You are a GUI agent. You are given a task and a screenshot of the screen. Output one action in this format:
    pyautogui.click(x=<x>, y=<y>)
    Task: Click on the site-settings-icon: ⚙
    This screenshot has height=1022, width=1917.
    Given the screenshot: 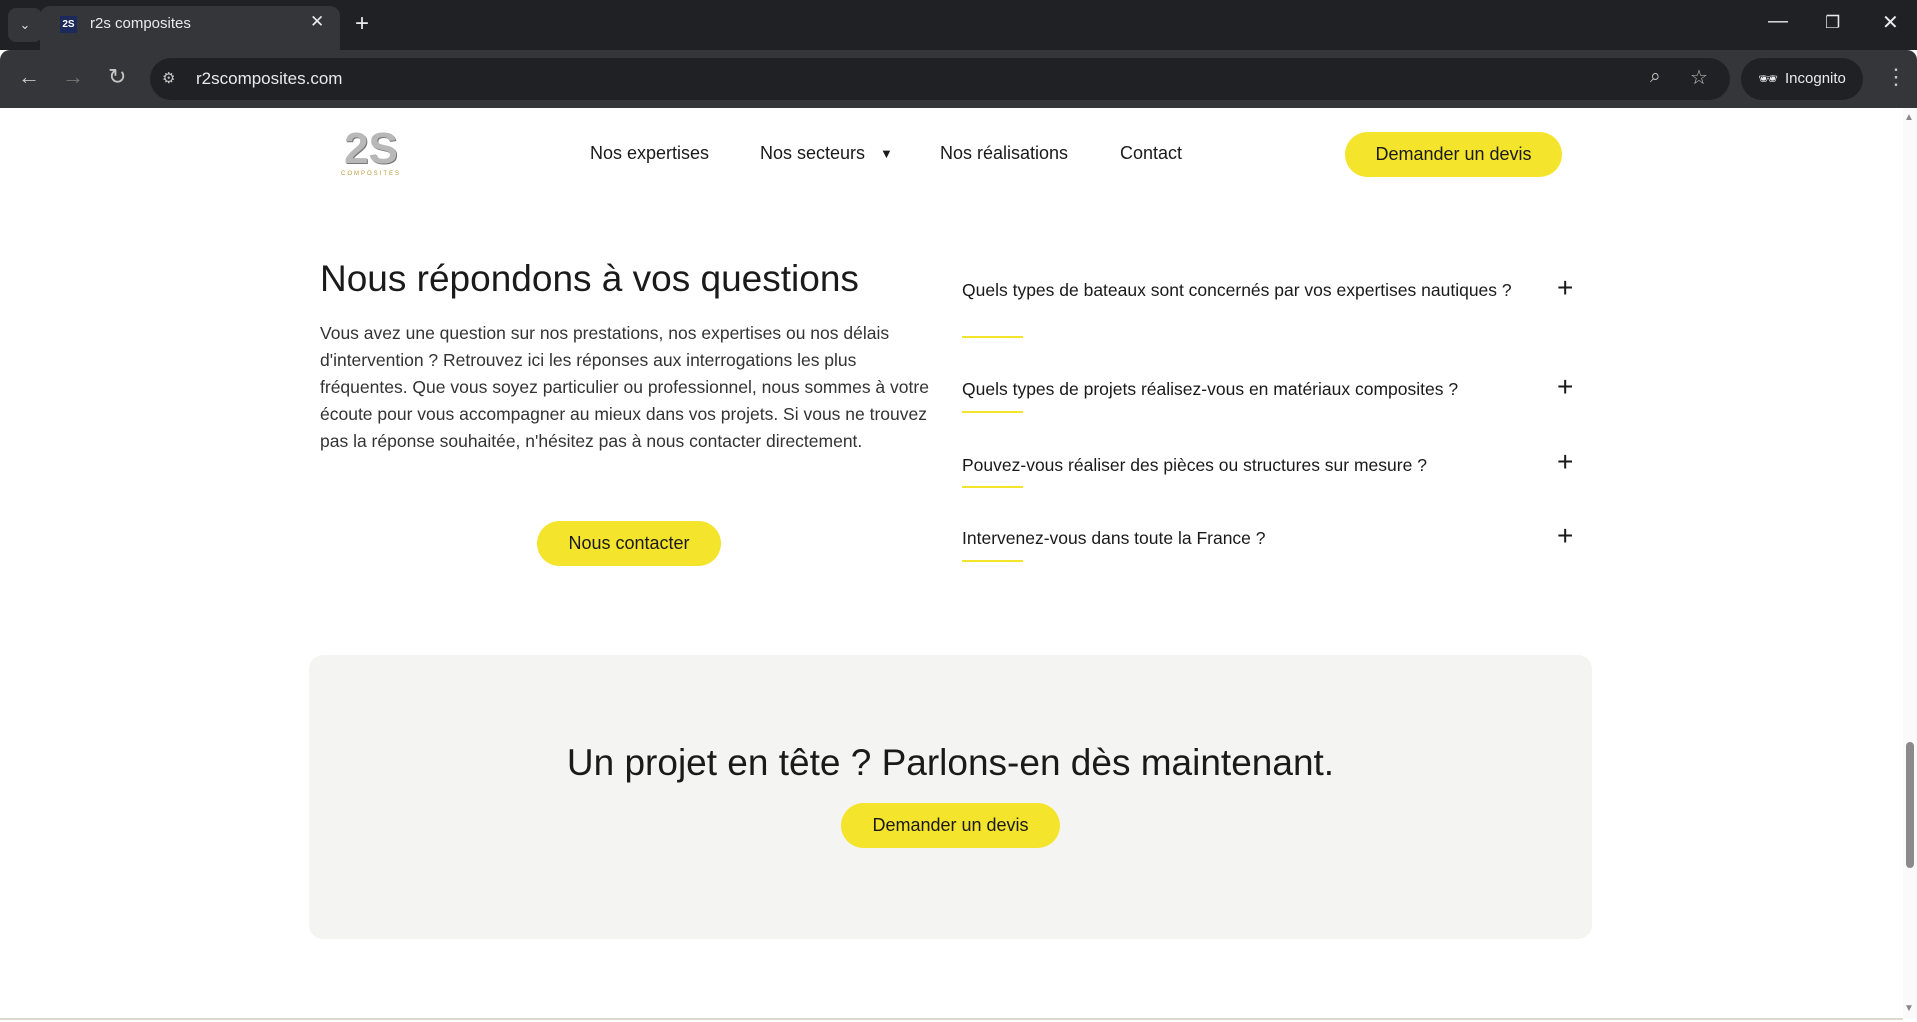 What is the action you would take?
    pyautogui.click(x=168, y=78)
    